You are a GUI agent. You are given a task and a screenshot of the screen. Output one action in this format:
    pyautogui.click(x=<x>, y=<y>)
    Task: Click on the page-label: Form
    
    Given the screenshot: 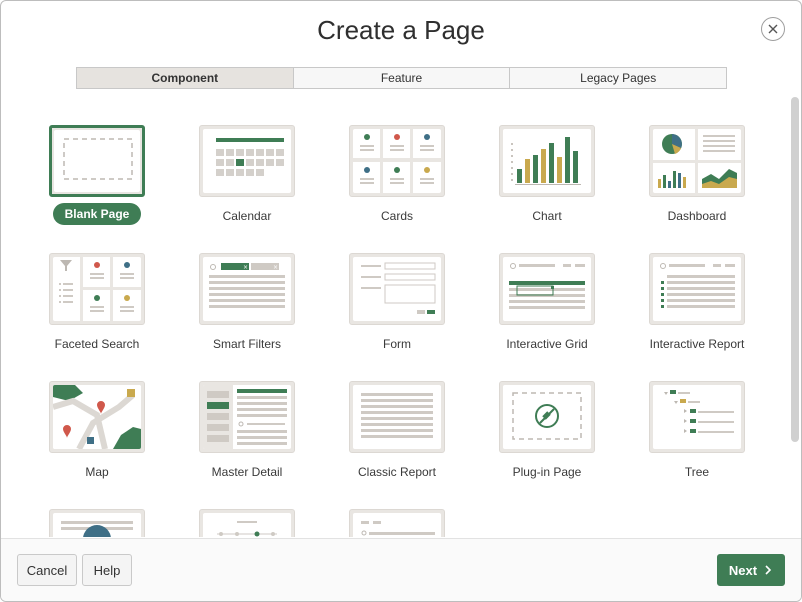 What is the action you would take?
    pyautogui.click(x=397, y=344)
    